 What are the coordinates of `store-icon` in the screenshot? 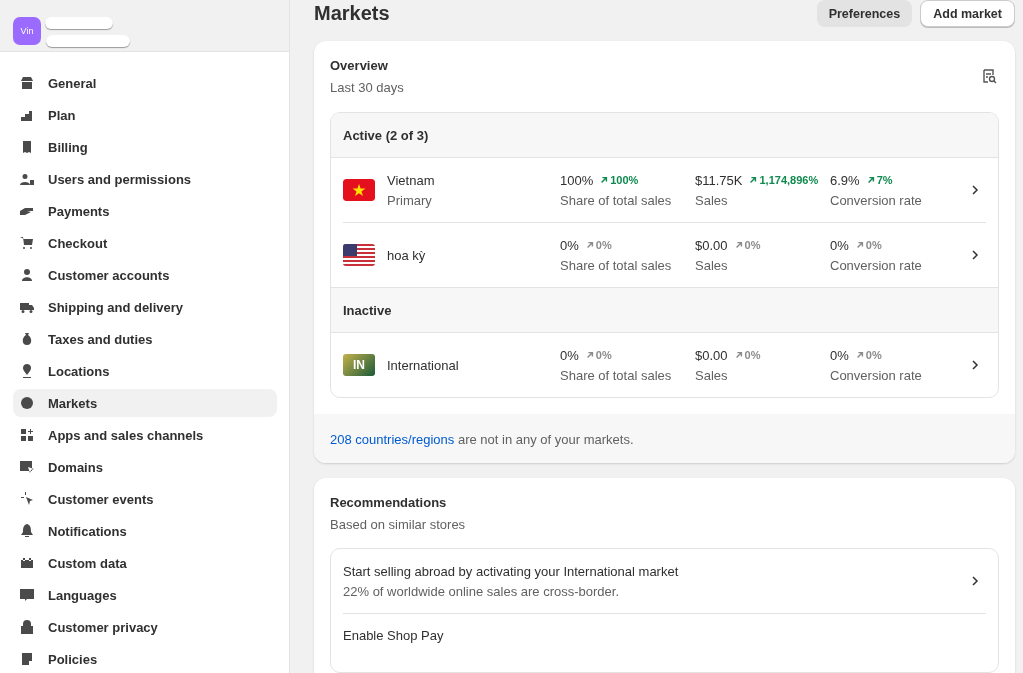 It's located at (27, 83).